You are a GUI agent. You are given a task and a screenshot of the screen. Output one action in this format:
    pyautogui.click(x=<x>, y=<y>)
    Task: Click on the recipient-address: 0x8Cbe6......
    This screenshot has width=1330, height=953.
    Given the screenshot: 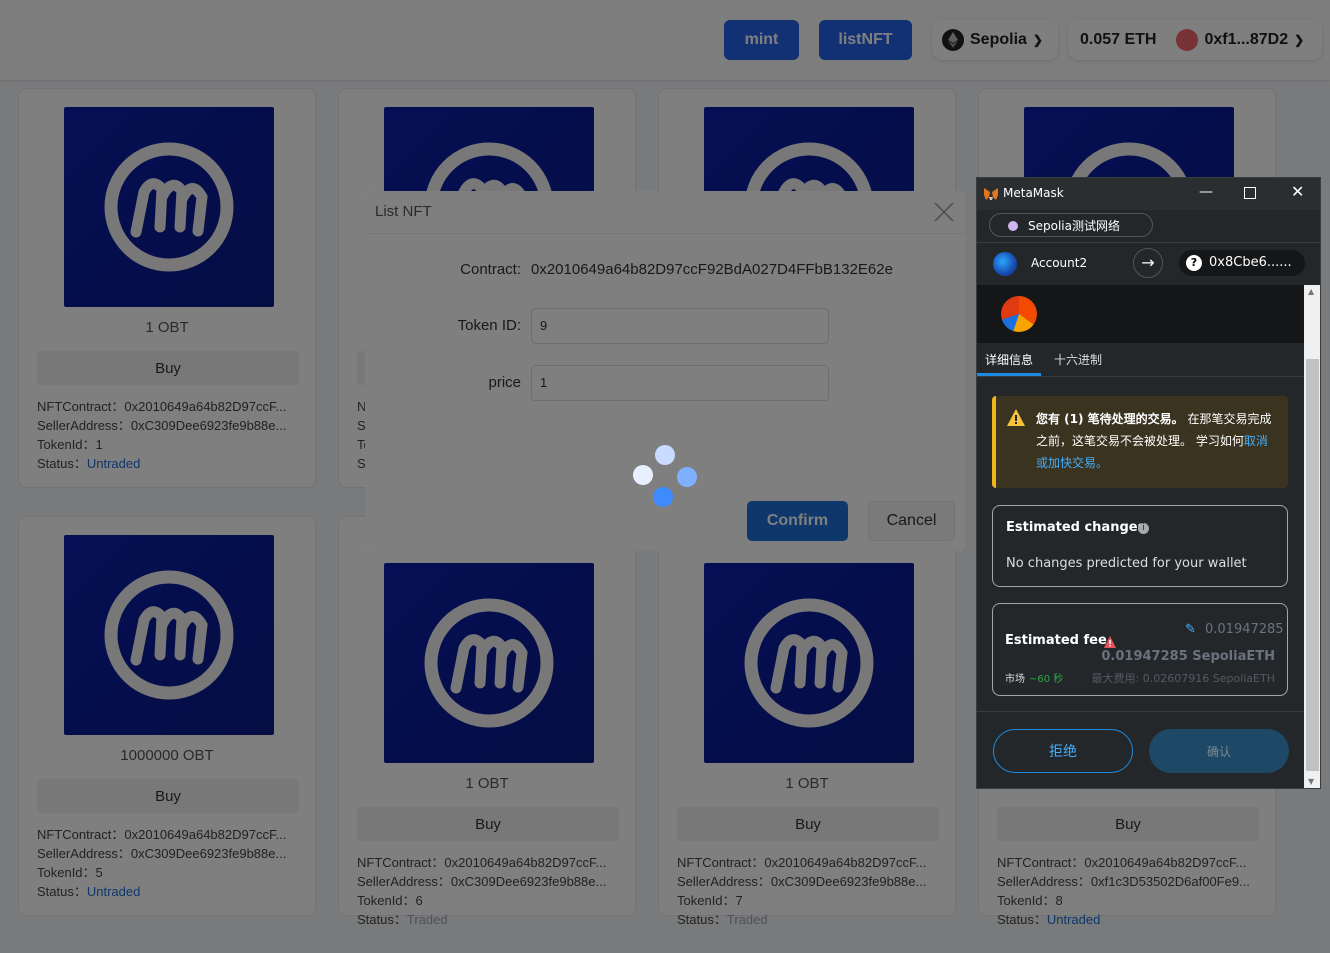 What is the action you would take?
    pyautogui.click(x=1250, y=262)
    